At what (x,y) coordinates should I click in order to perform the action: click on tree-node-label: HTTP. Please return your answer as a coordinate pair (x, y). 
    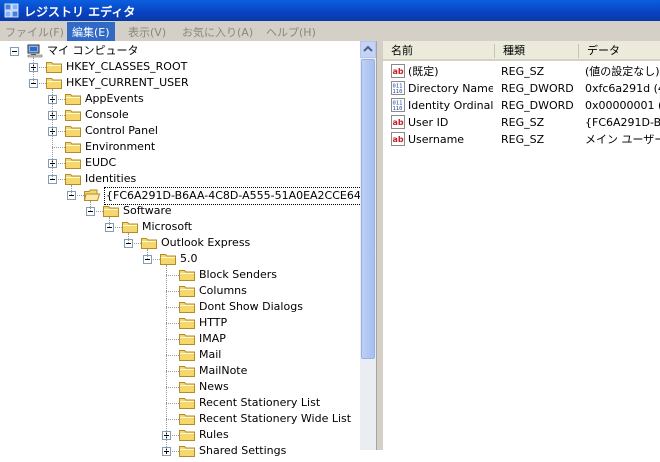
    Looking at the image, I should click on (213, 323).